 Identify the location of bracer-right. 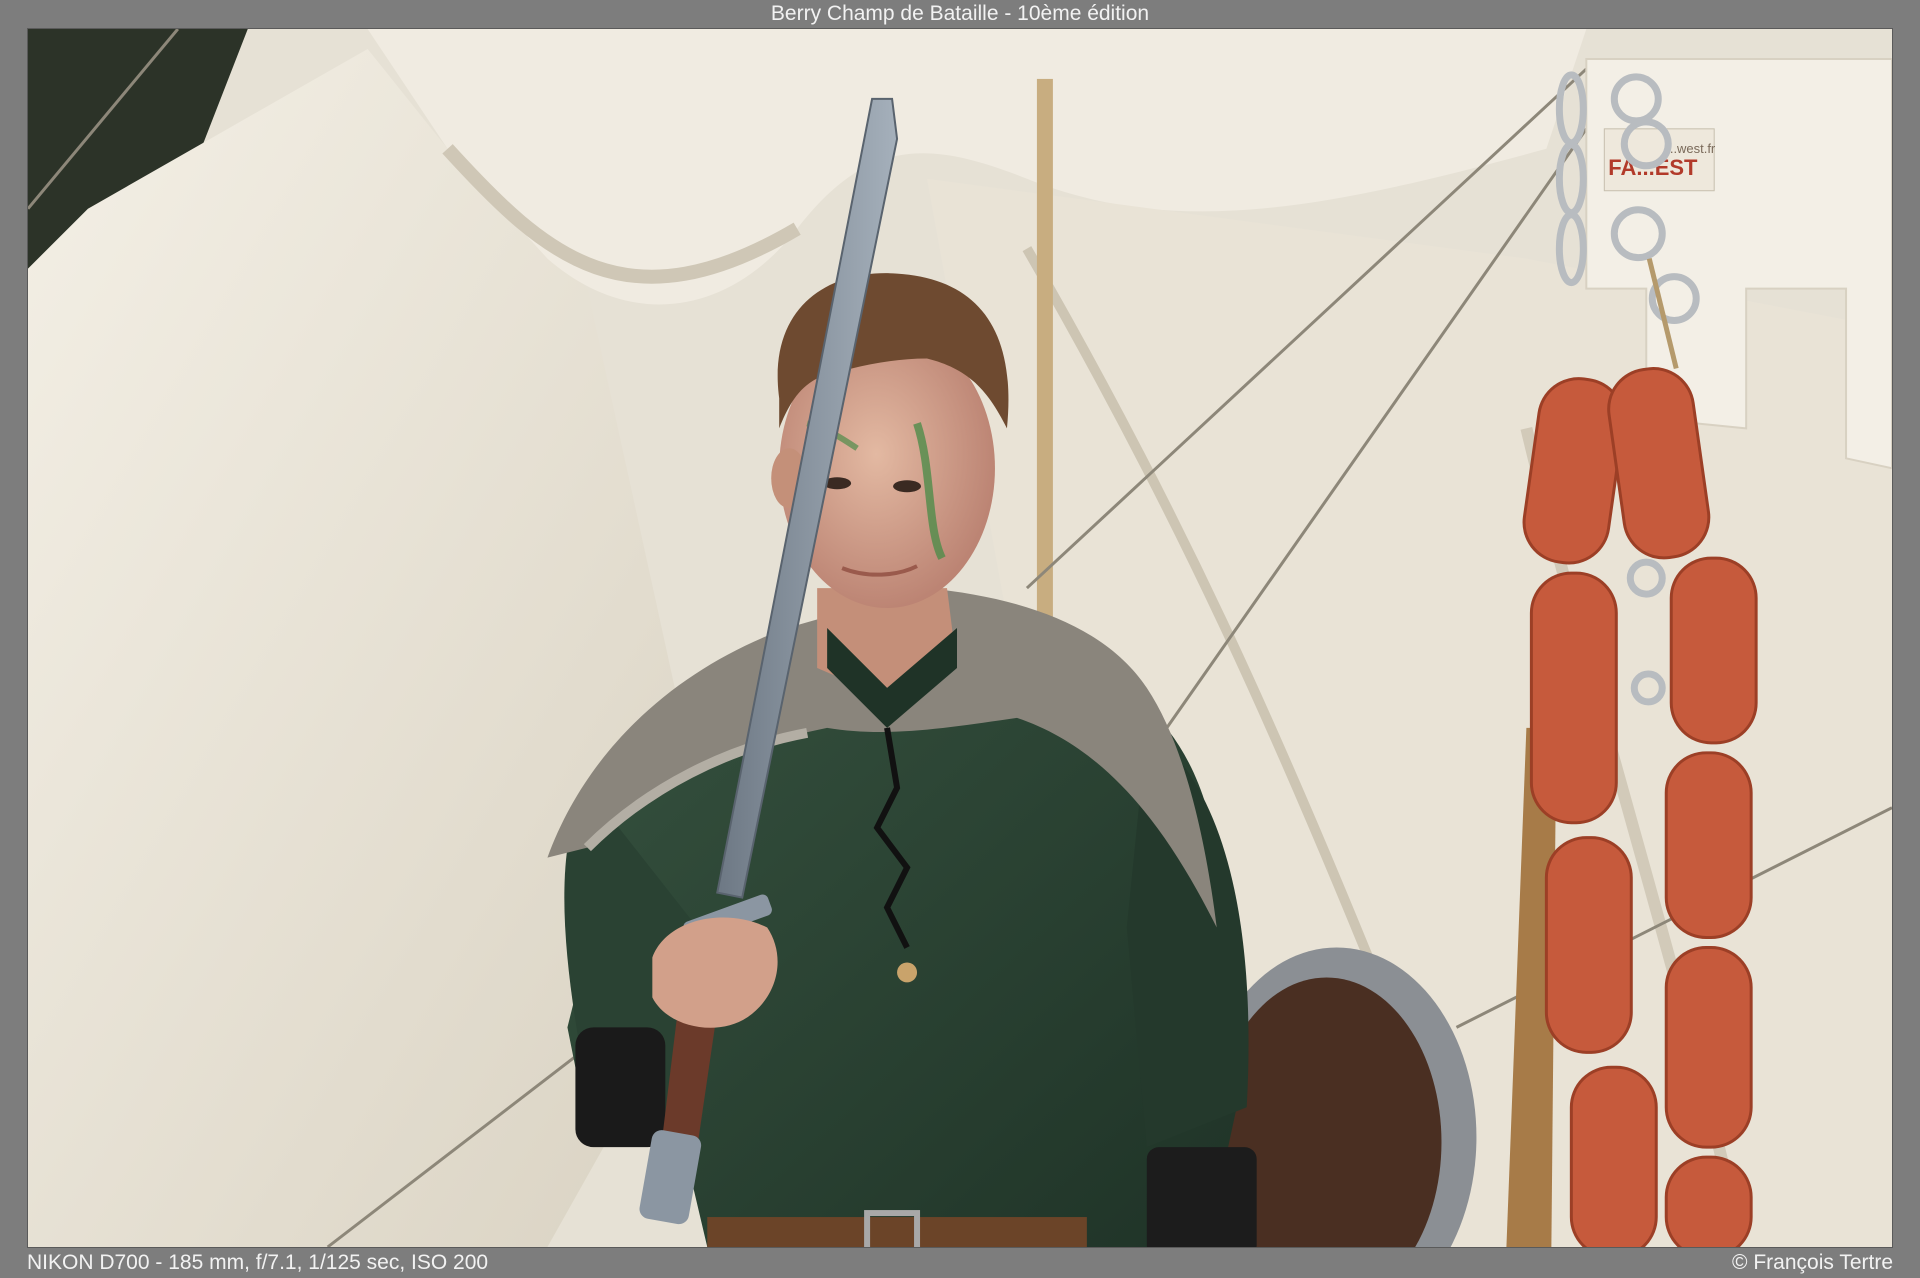
(1201, 1197).